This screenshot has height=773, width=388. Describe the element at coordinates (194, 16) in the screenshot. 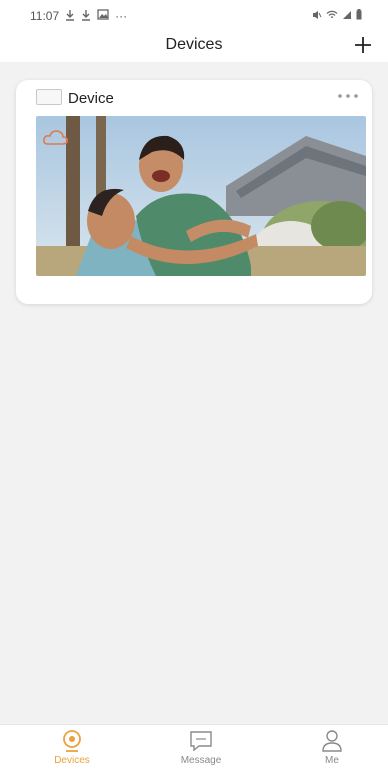

I see `status-bar: 11:07 ···` at that location.